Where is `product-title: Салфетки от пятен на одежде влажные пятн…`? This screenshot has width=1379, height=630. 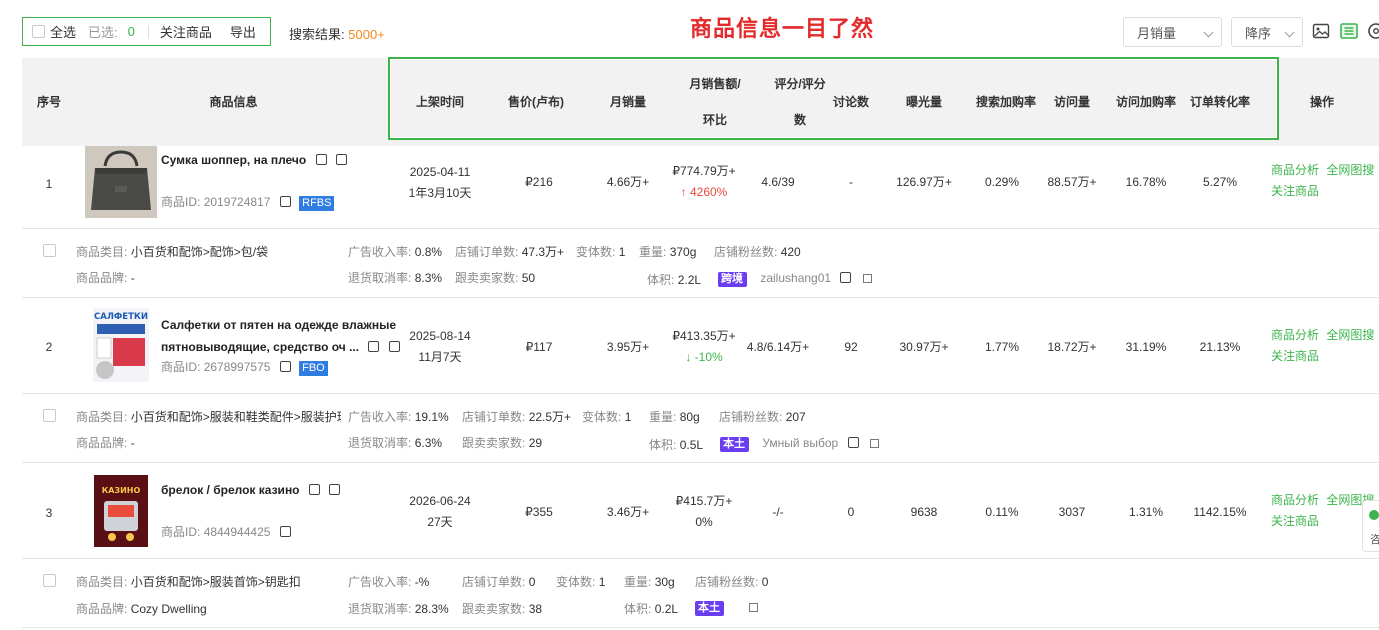 product-title: Салфетки от пятен на одежде влажные пятн… is located at coordinates (281, 336).